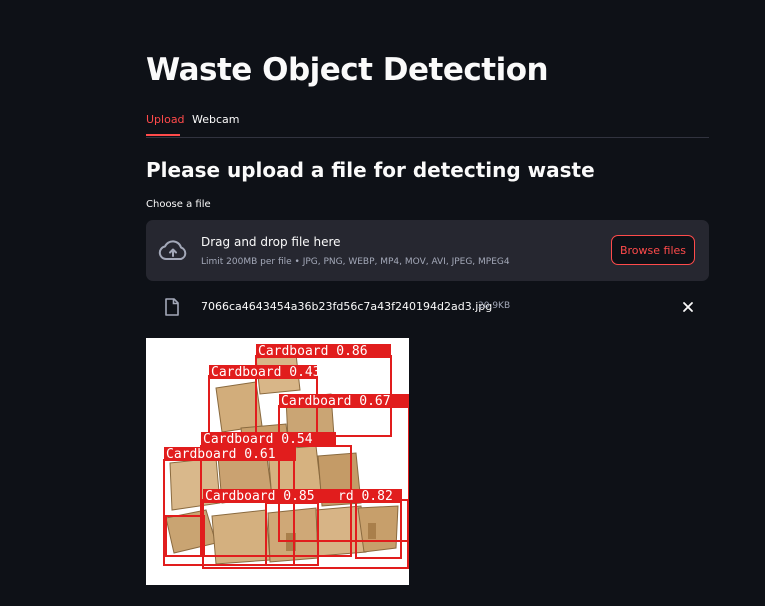  Describe the element at coordinates (370, 170) in the screenshot. I see `upload-subheader: Please upload a file for detecting waste` at that location.